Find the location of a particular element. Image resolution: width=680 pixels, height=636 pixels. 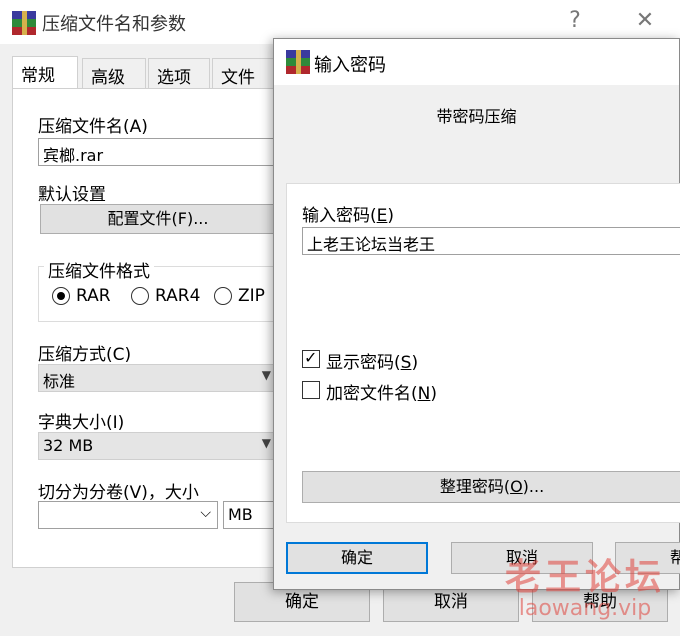

tab-files: 文件 is located at coordinates (244, 73).